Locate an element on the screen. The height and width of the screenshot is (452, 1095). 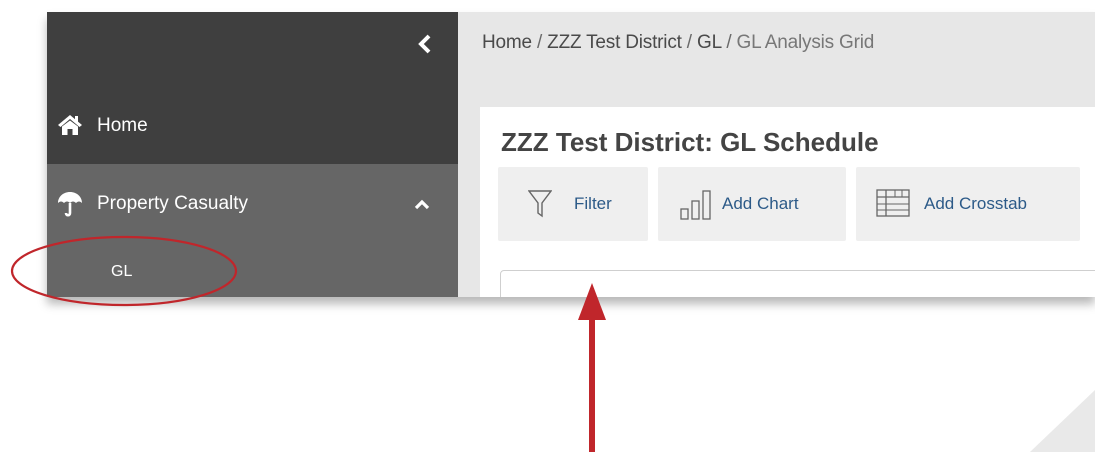
sidebar-item-home: Home is located at coordinates (252, 126).